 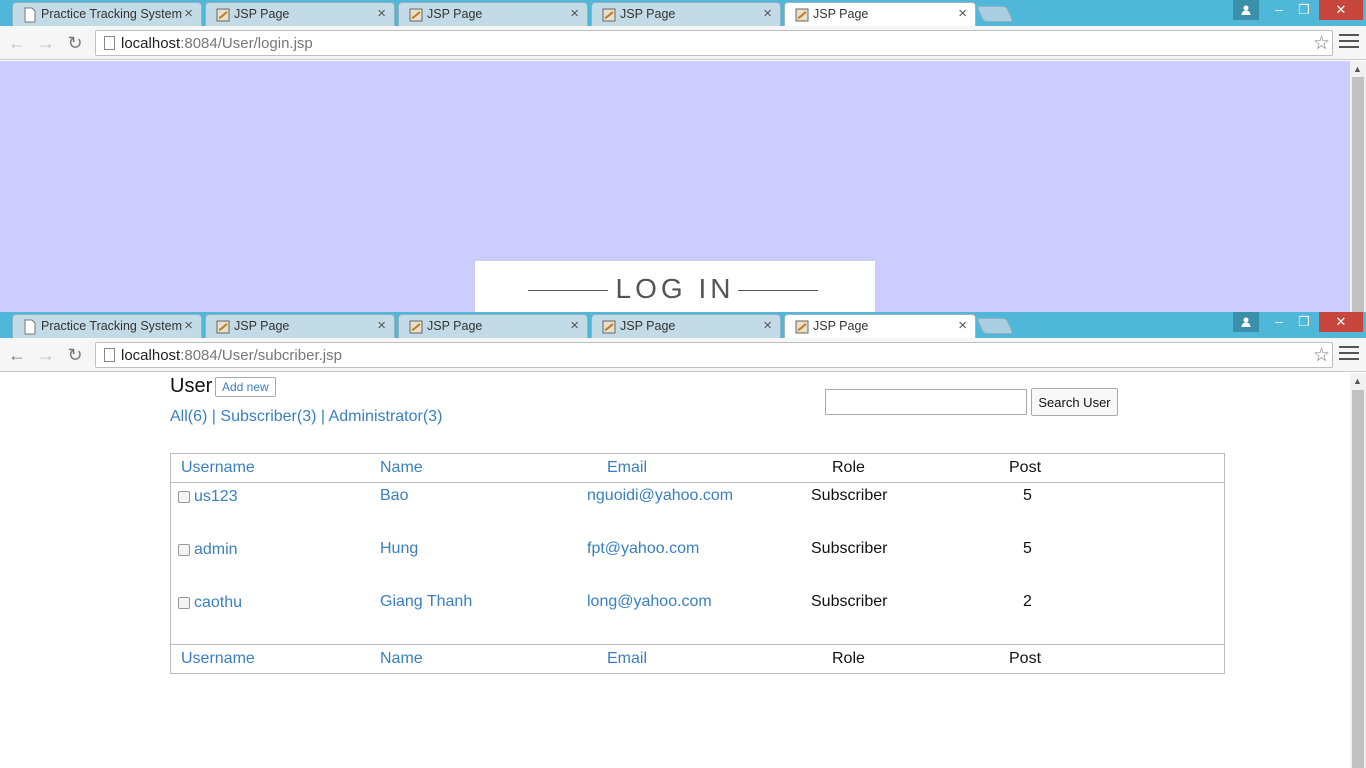 What do you see at coordinates (218, 603) in the screenshot?
I see `username-link: caothu` at bounding box center [218, 603].